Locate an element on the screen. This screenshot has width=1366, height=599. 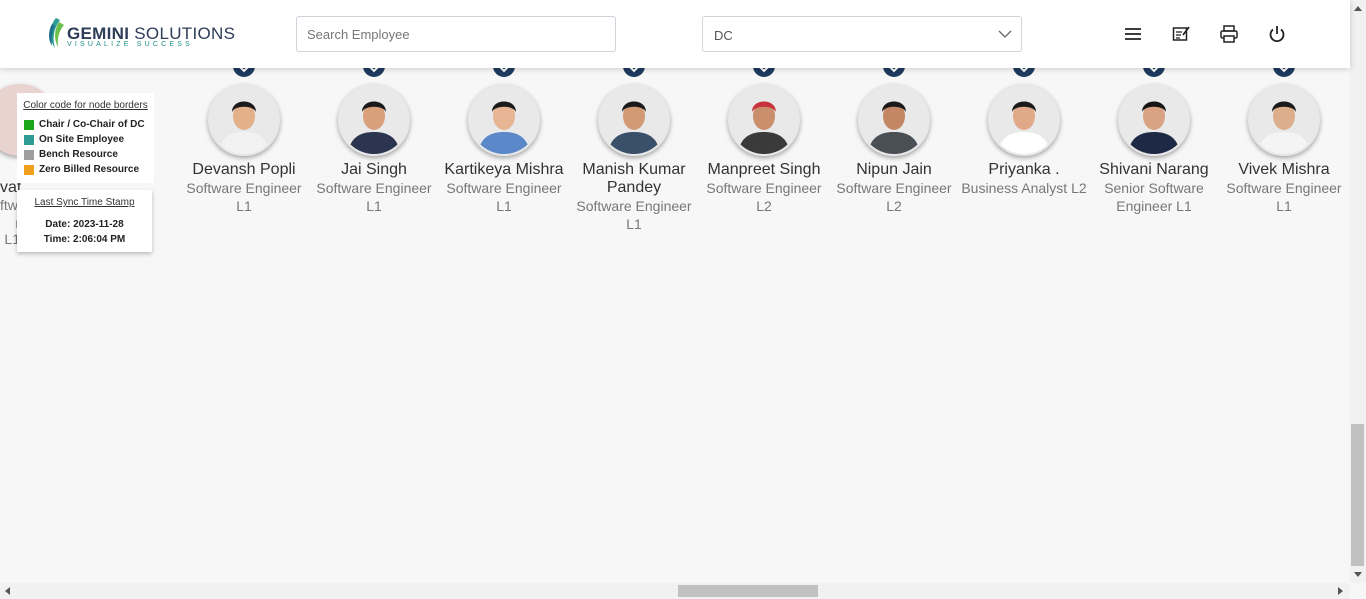
dc-select-dropdown: DC is located at coordinates (862, 34).